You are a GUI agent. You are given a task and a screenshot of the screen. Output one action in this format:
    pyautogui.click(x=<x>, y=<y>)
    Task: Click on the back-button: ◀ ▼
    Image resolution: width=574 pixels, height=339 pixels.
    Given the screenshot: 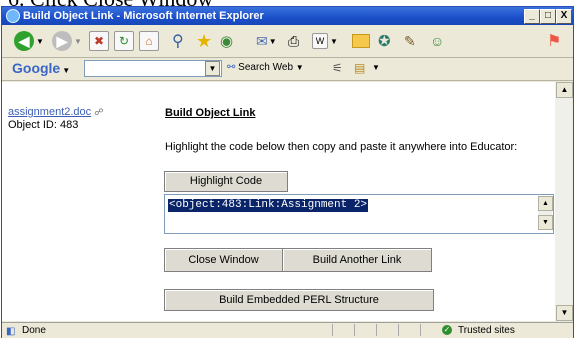 What is the action you would take?
    pyautogui.click(x=29, y=41)
    